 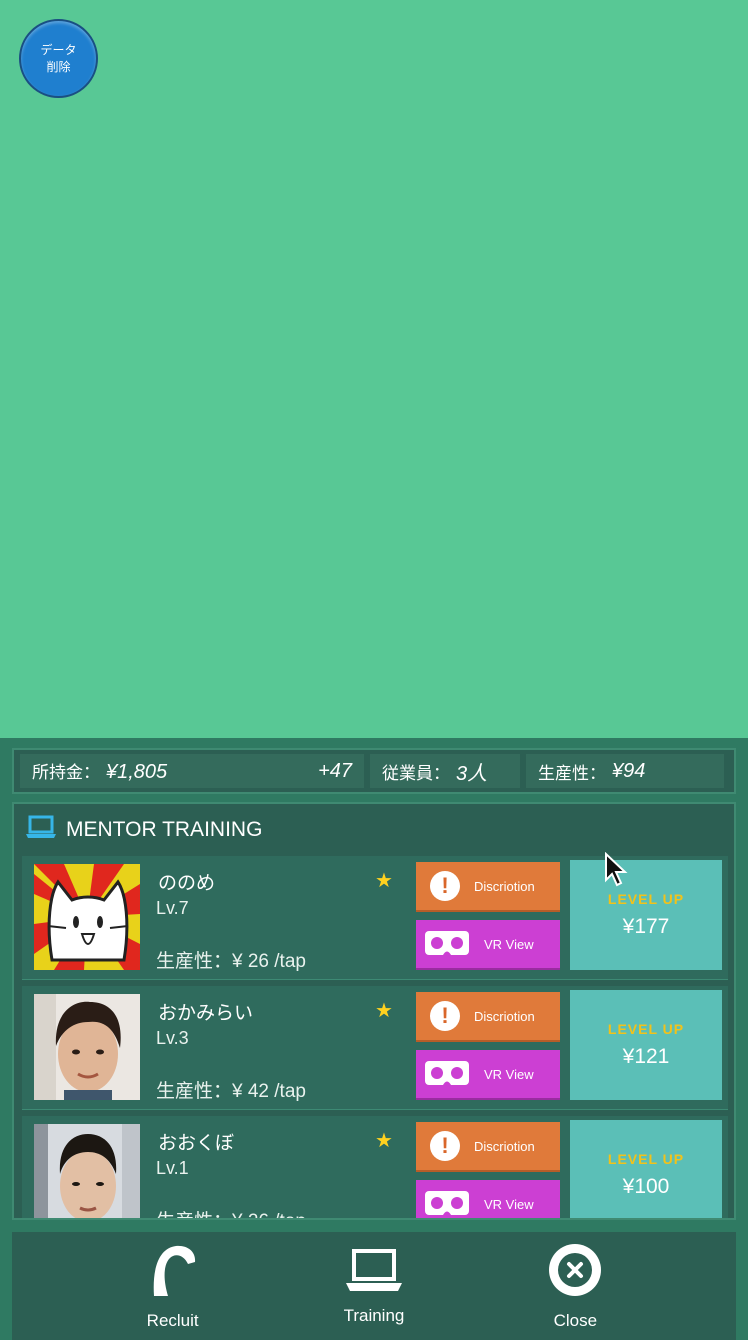 I want to click on close-icon, so click(x=575, y=1272).